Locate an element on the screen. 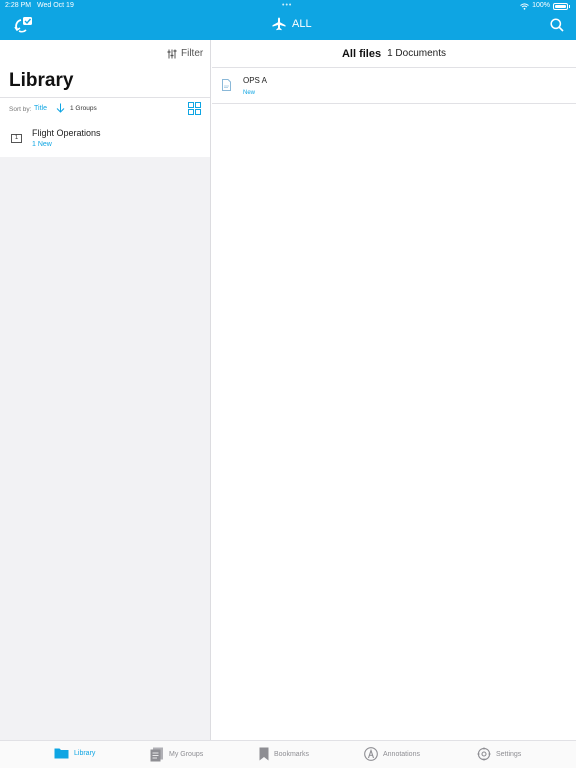  document-row: OPS A New is located at coordinates (394, 86).